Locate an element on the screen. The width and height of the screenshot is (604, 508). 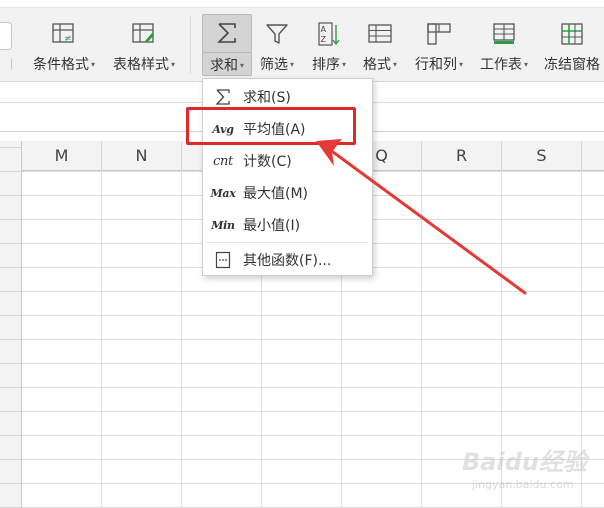
watermark-brand: Baidu经验 is located at coordinates (524, 462).